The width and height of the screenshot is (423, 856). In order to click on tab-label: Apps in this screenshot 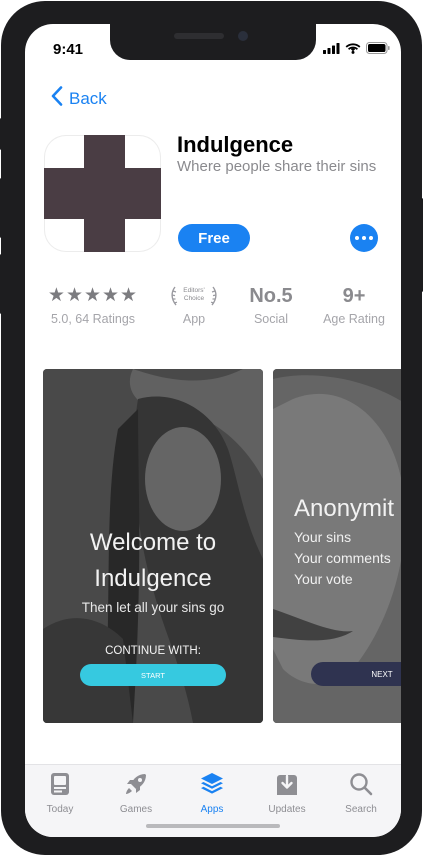, I will do `click(212, 809)`.